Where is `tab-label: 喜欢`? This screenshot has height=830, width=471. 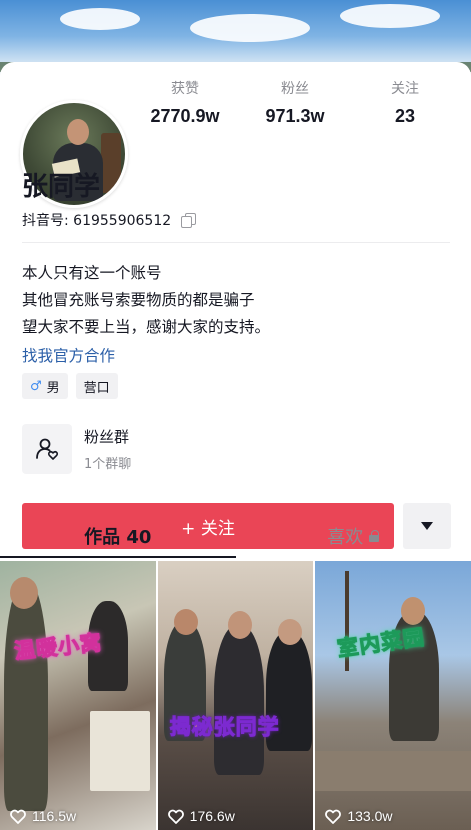 tab-label: 喜欢 is located at coordinates (345, 537).